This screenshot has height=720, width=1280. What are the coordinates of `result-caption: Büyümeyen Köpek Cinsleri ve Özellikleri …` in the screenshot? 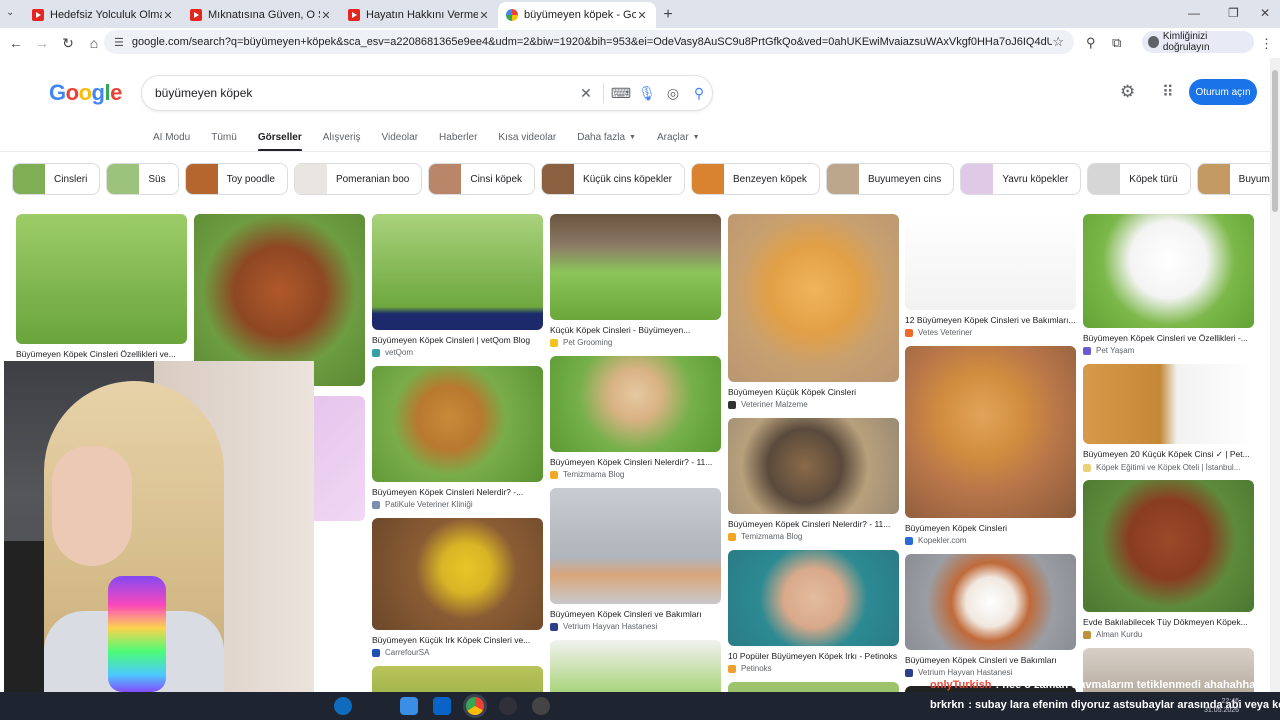 It's located at (1168, 338).